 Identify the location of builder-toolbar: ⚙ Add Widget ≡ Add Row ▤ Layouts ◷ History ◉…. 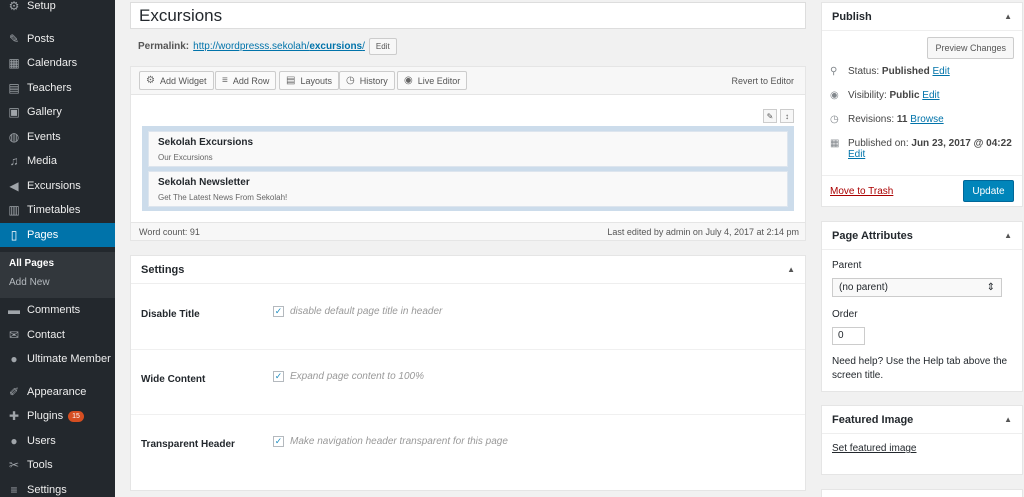
(468, 81).